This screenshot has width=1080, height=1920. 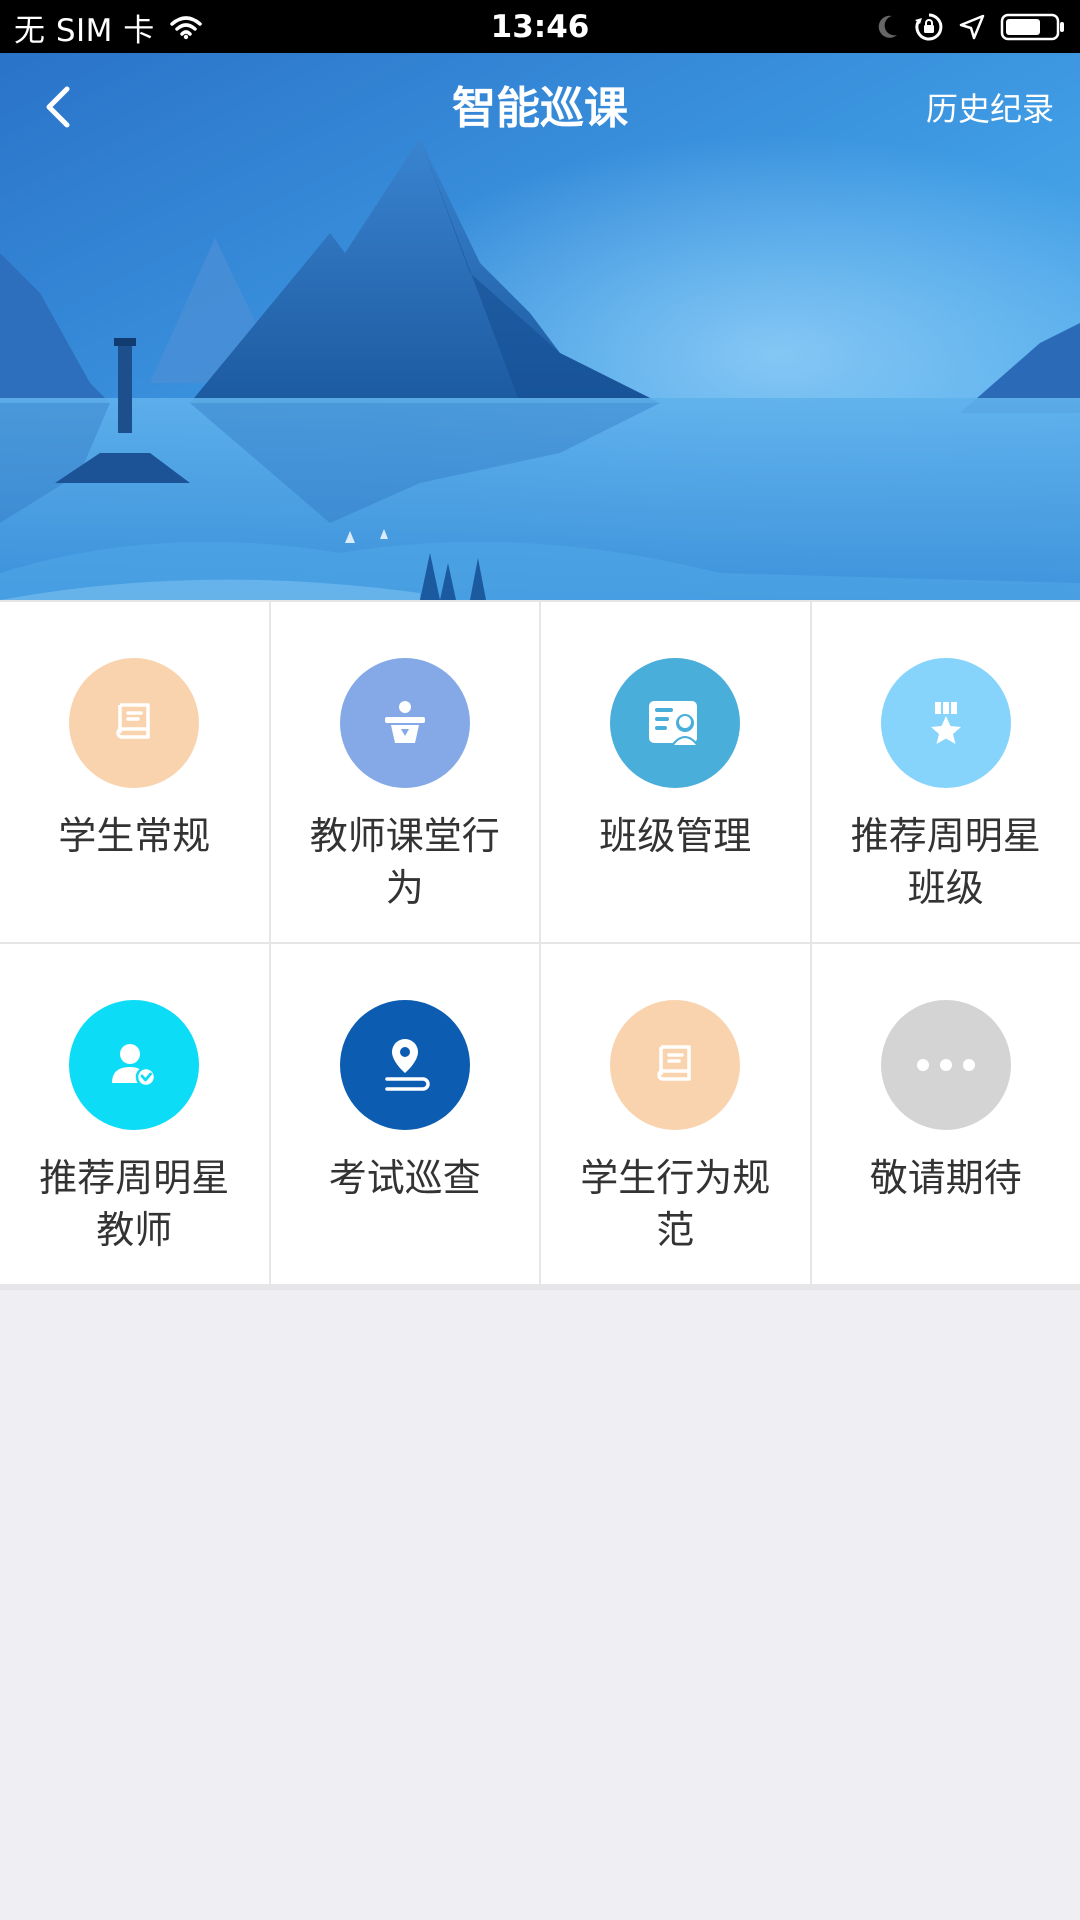 I want to click on grid-item-label: 教师课堂行为, so click(x=404, y=862).